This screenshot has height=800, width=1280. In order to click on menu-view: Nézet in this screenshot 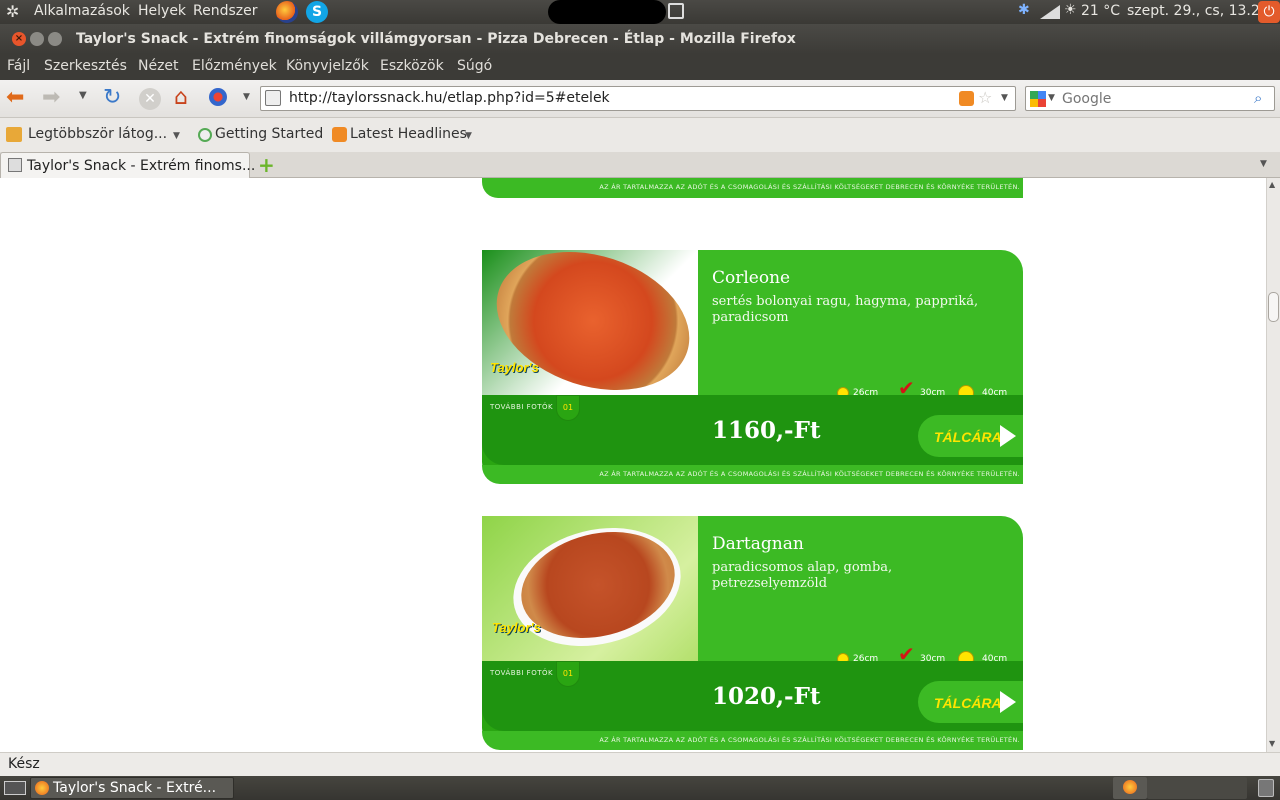, I will do `click(158, 66)`.